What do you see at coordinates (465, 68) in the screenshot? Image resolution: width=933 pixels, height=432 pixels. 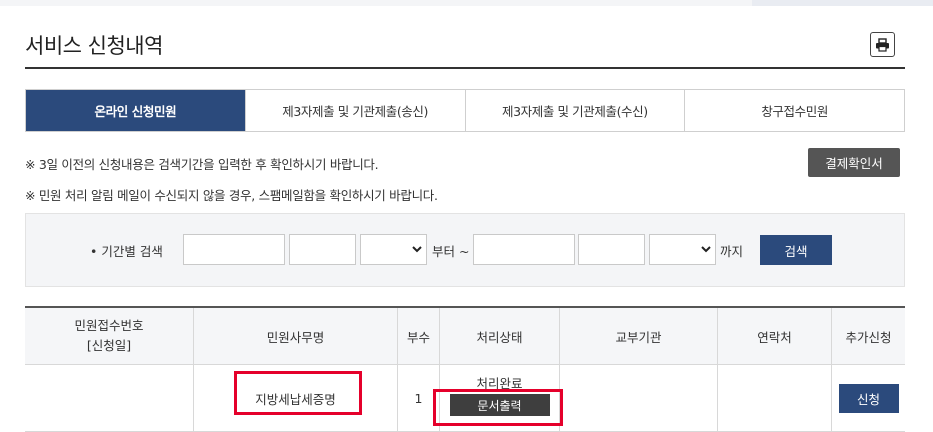 I see `title-divider` at bounding box center [465, 68].